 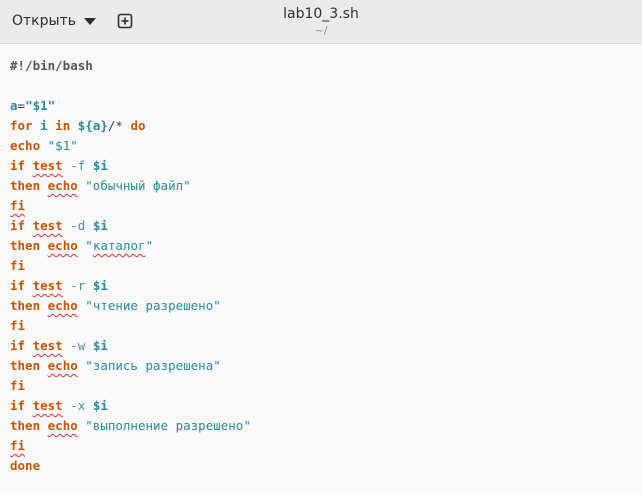 What do you see at coordinates (21, 105) in the screenshot?
I see `code-token: =` at bounding box center [21, 105].